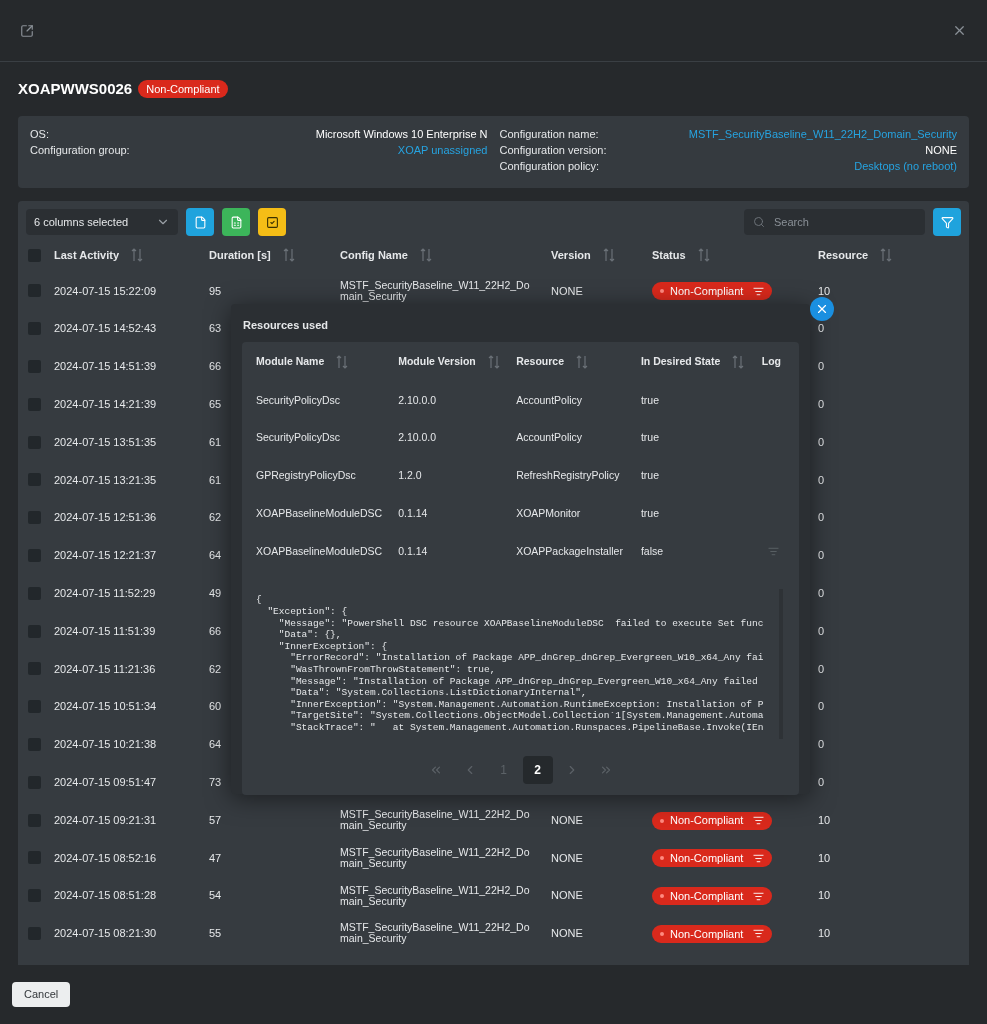 The height and width of the screenshot is (1024, 987). I want to click on column-header: Duration [s], so click(240, 255).